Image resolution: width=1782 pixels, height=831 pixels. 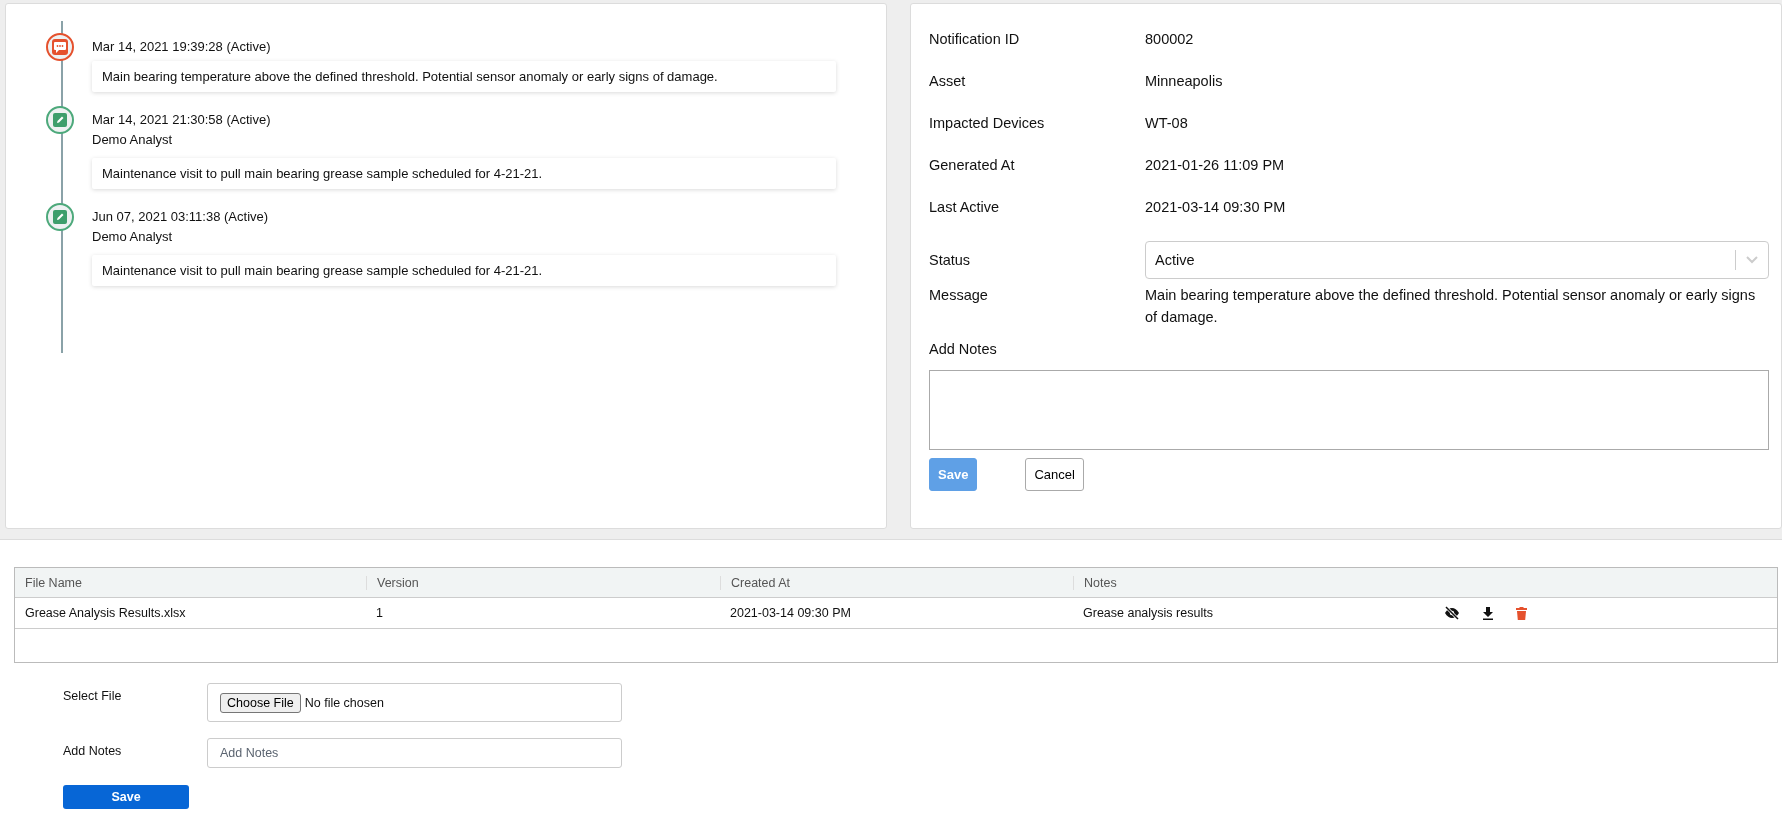 I want to click on field-value: 2021-03-14 09:30 PM, so click(x=1216, y=207).